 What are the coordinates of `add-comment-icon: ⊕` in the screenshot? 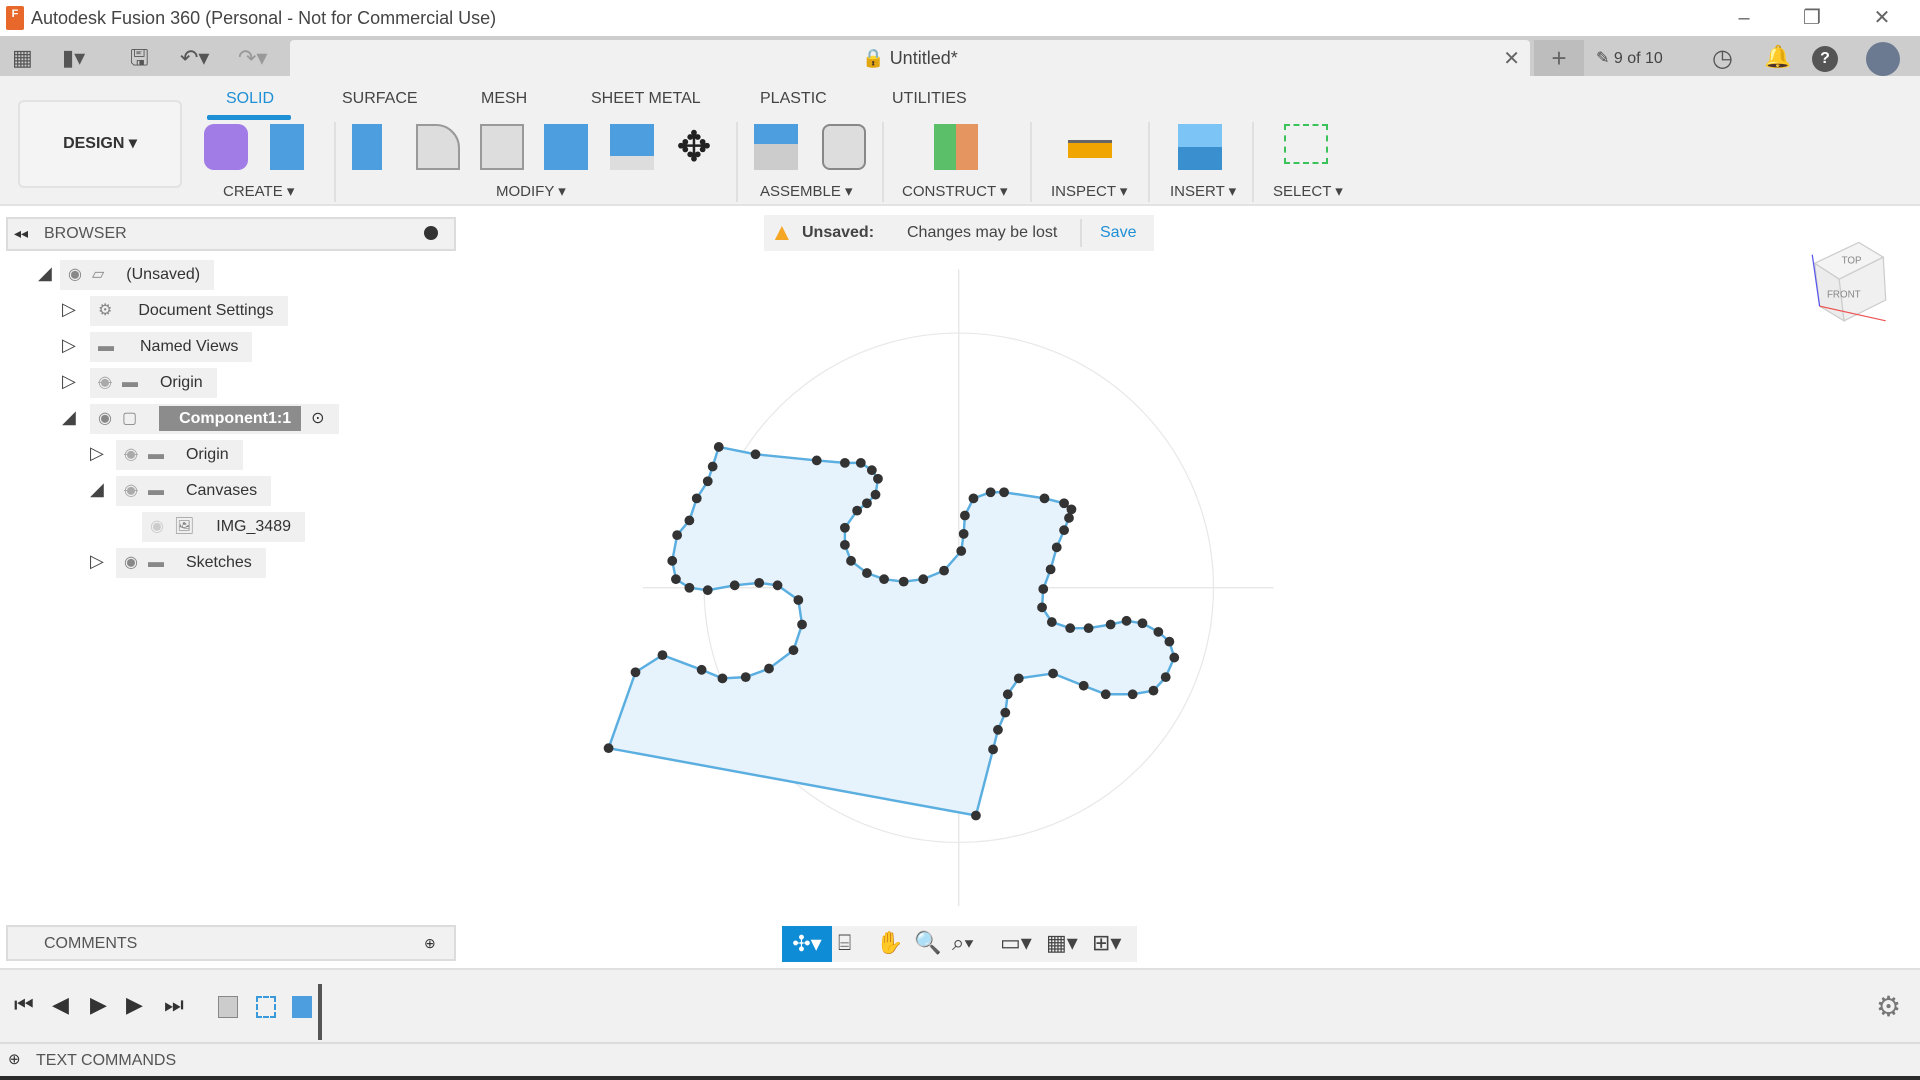 It's located at (430, 943).